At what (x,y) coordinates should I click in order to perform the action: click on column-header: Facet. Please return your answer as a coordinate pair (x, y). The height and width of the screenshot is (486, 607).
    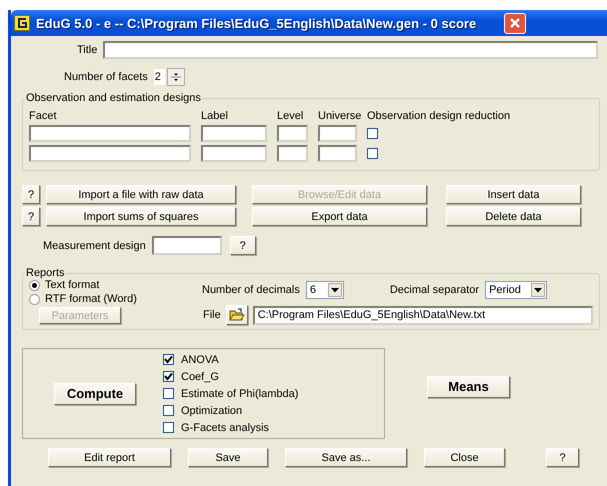
    Looking at the image, I should click on (43, 116).